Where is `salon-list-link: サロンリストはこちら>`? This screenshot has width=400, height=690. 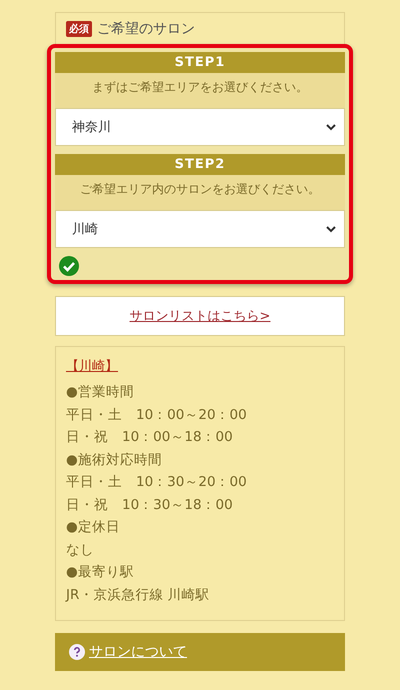
salon-list-link: サロンリストはこちら> is located at coordinates (200, 316).